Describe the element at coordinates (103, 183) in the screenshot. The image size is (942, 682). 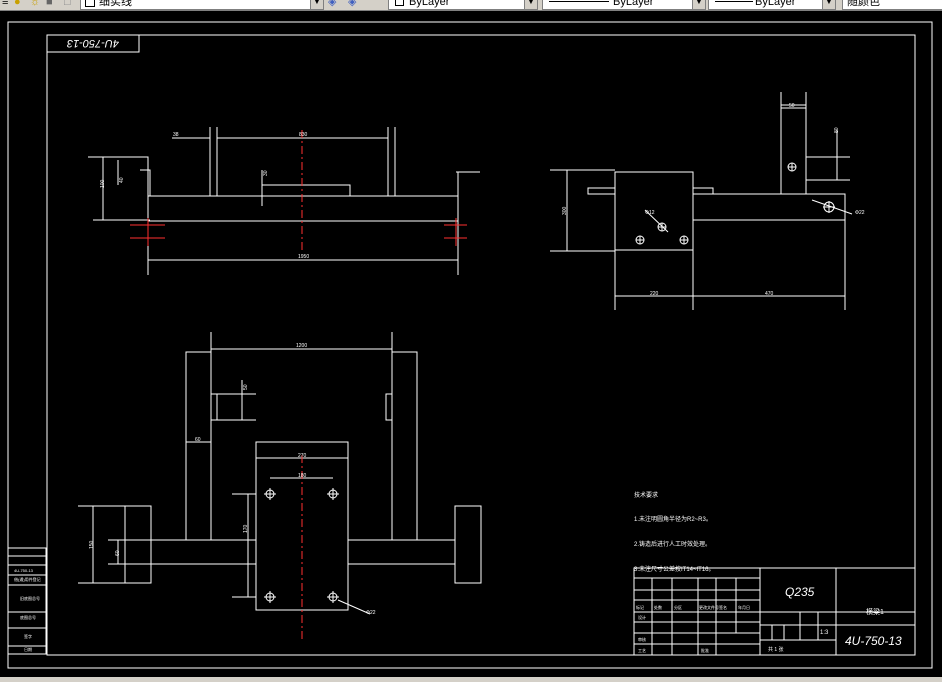
I see `dim-text: 100` at that location.